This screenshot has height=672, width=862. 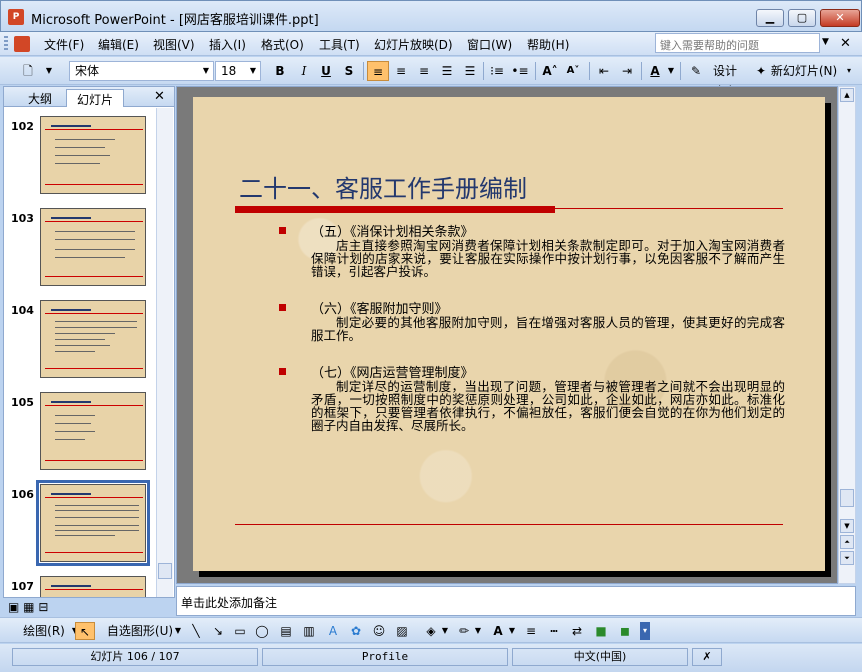 What do you see at coordinates (554, 631) in the screenshot?
I see `dash-style-icon: ┅` at bounding box center [554, 631].